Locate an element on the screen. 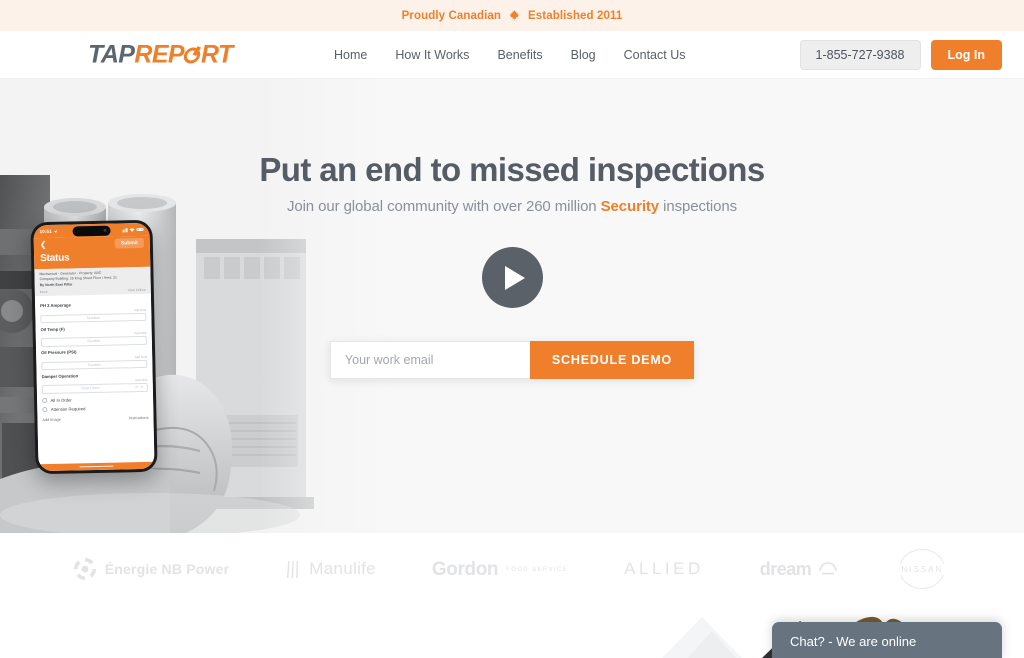 The image size is (1024, 658). schedule-demo-form: SCHEDULE DEMO is located at coordinates (512, 360).